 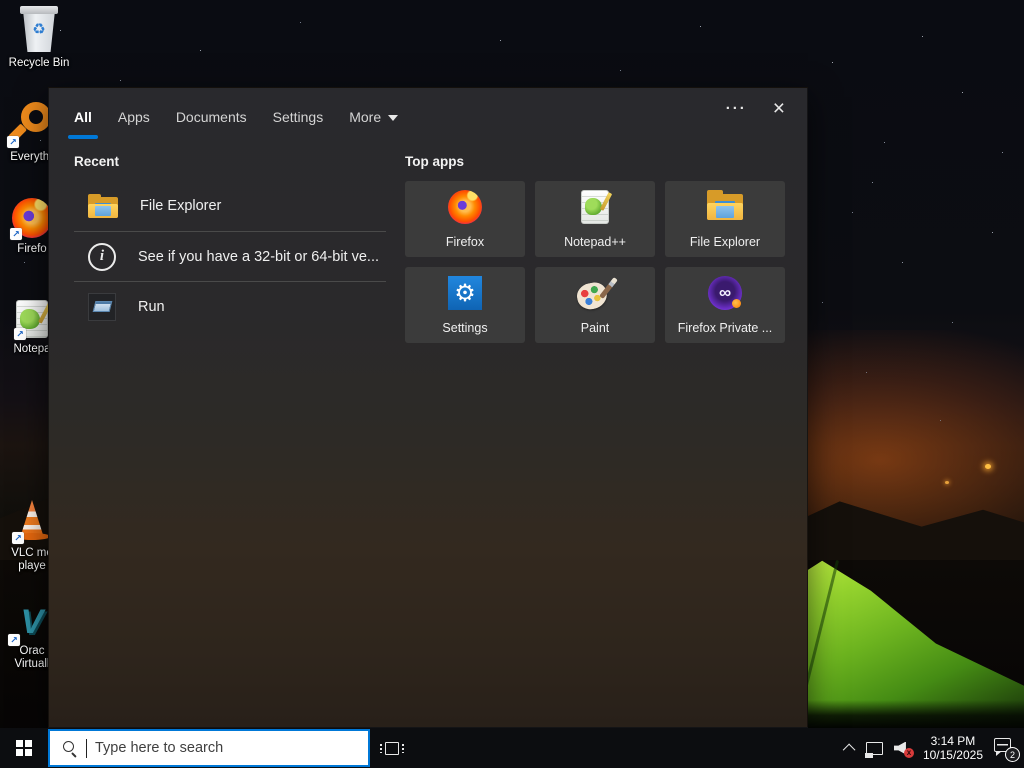 I want to click on top-apps-section: Top apps Firefox Notepad++ File Explorer, so click(x=597, y=248).